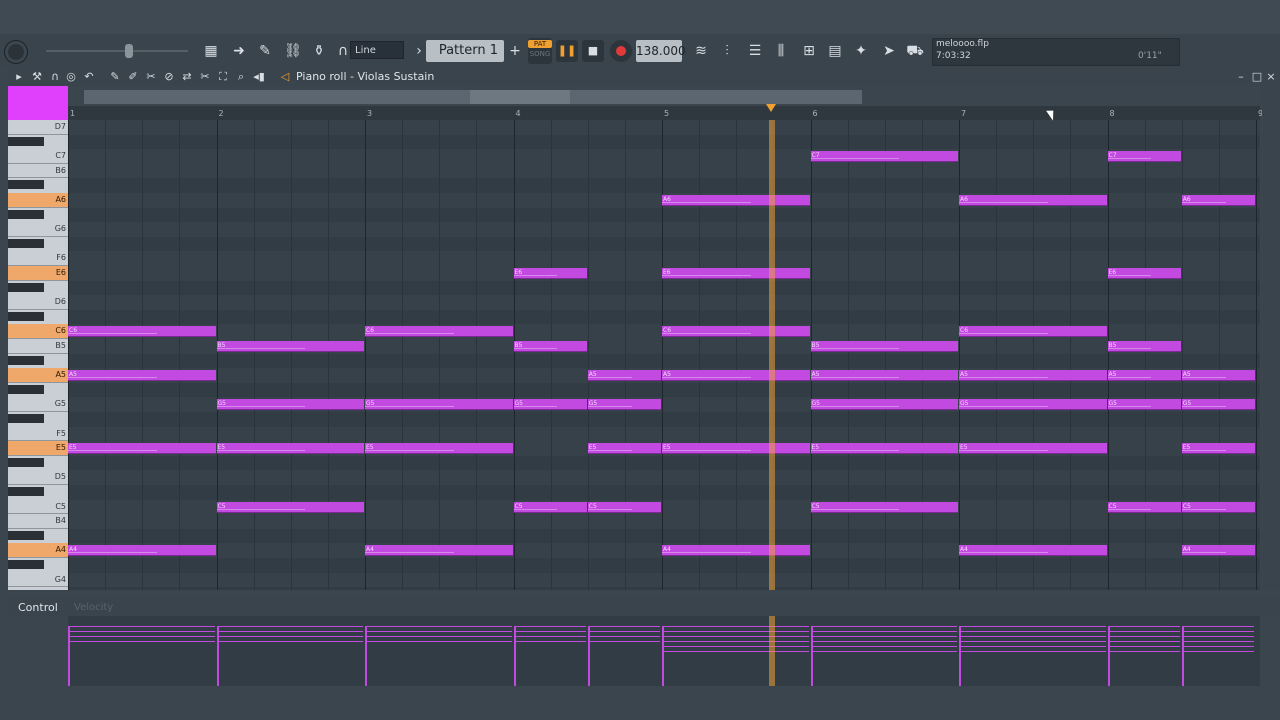 This screenshot has width=1280, height=720. Describe the element at coordinates (38, 331) in the screenshot. I see `key-c6: C6` at that location.